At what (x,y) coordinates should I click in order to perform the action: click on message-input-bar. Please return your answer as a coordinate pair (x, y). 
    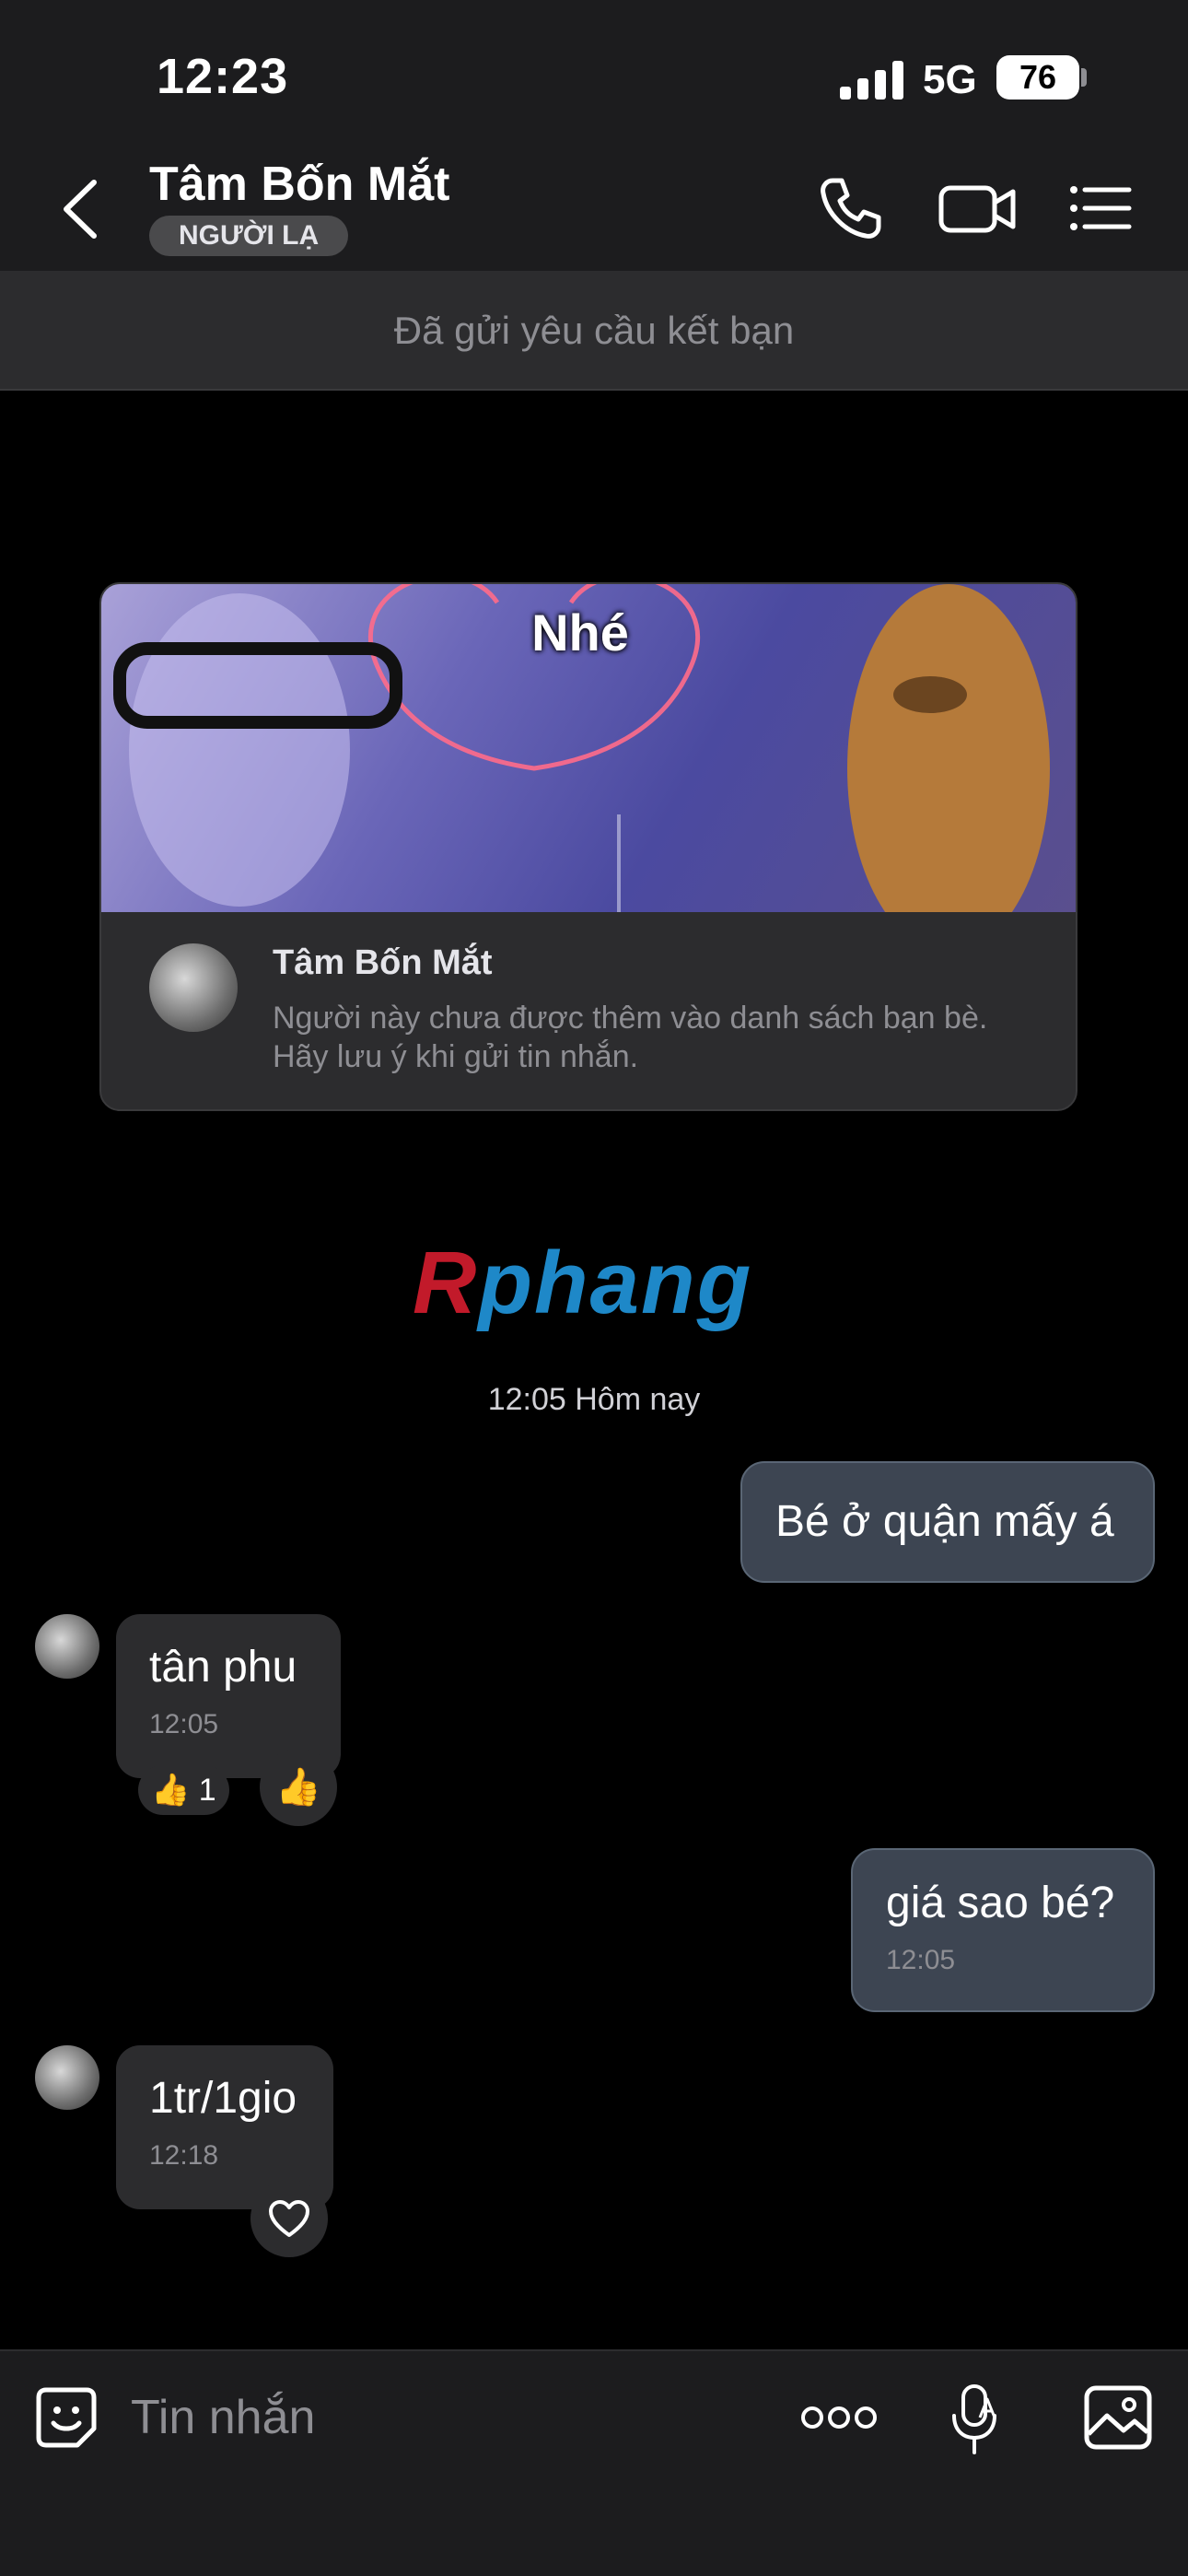
    Looking at the image, I should click on (594, 2462).